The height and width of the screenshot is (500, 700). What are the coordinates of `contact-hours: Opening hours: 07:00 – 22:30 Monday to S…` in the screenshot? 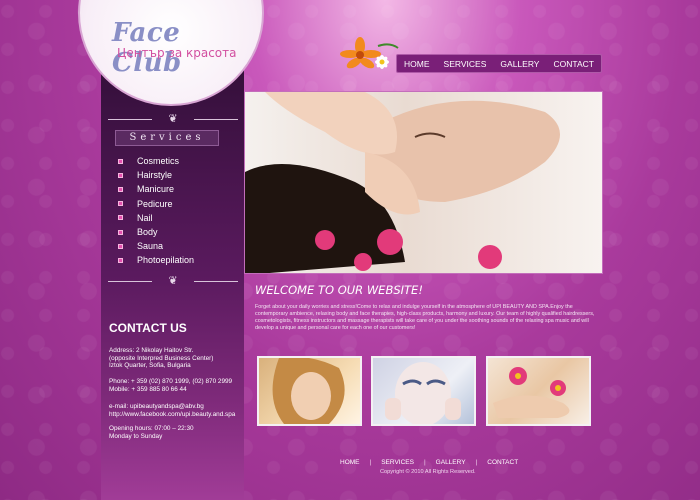 It's located at (176, 432).